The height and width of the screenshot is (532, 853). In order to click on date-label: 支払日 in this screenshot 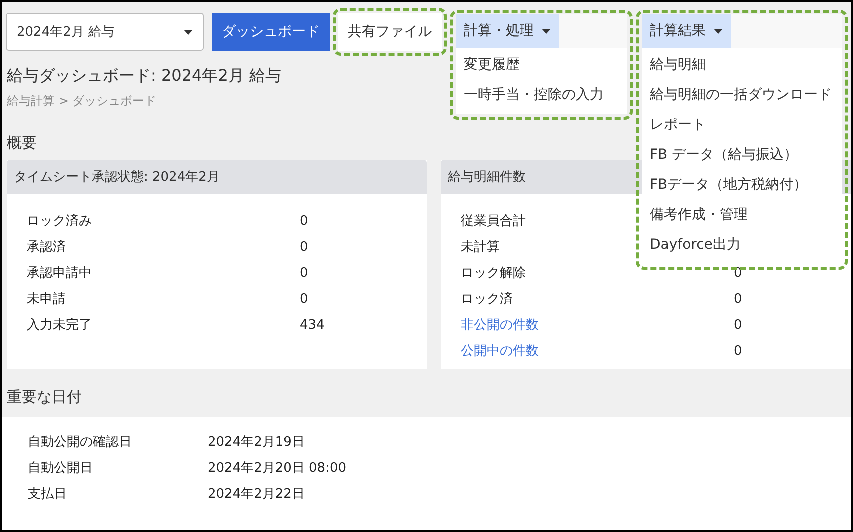, I will do `click(47, 494)`.